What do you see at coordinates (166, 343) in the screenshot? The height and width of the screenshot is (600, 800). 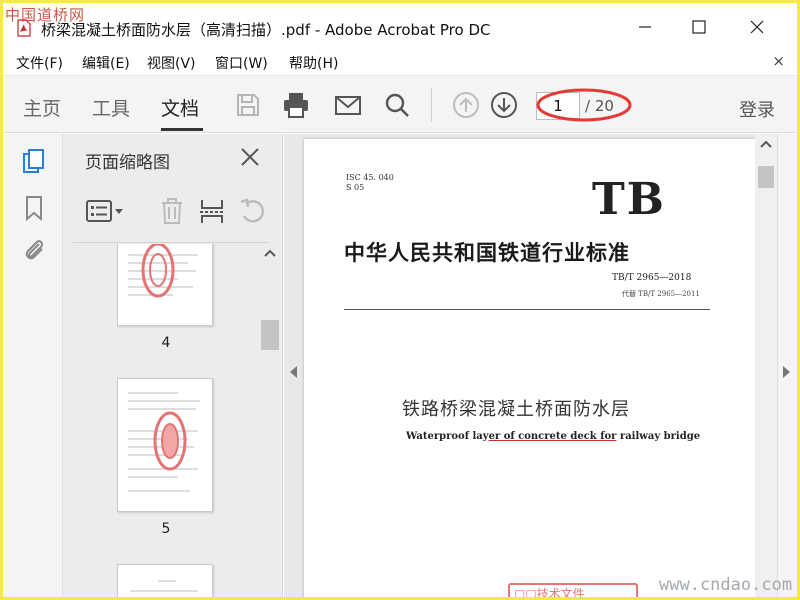 I see `thumbnail-4-label: 4` at bounding box center [166, 343].